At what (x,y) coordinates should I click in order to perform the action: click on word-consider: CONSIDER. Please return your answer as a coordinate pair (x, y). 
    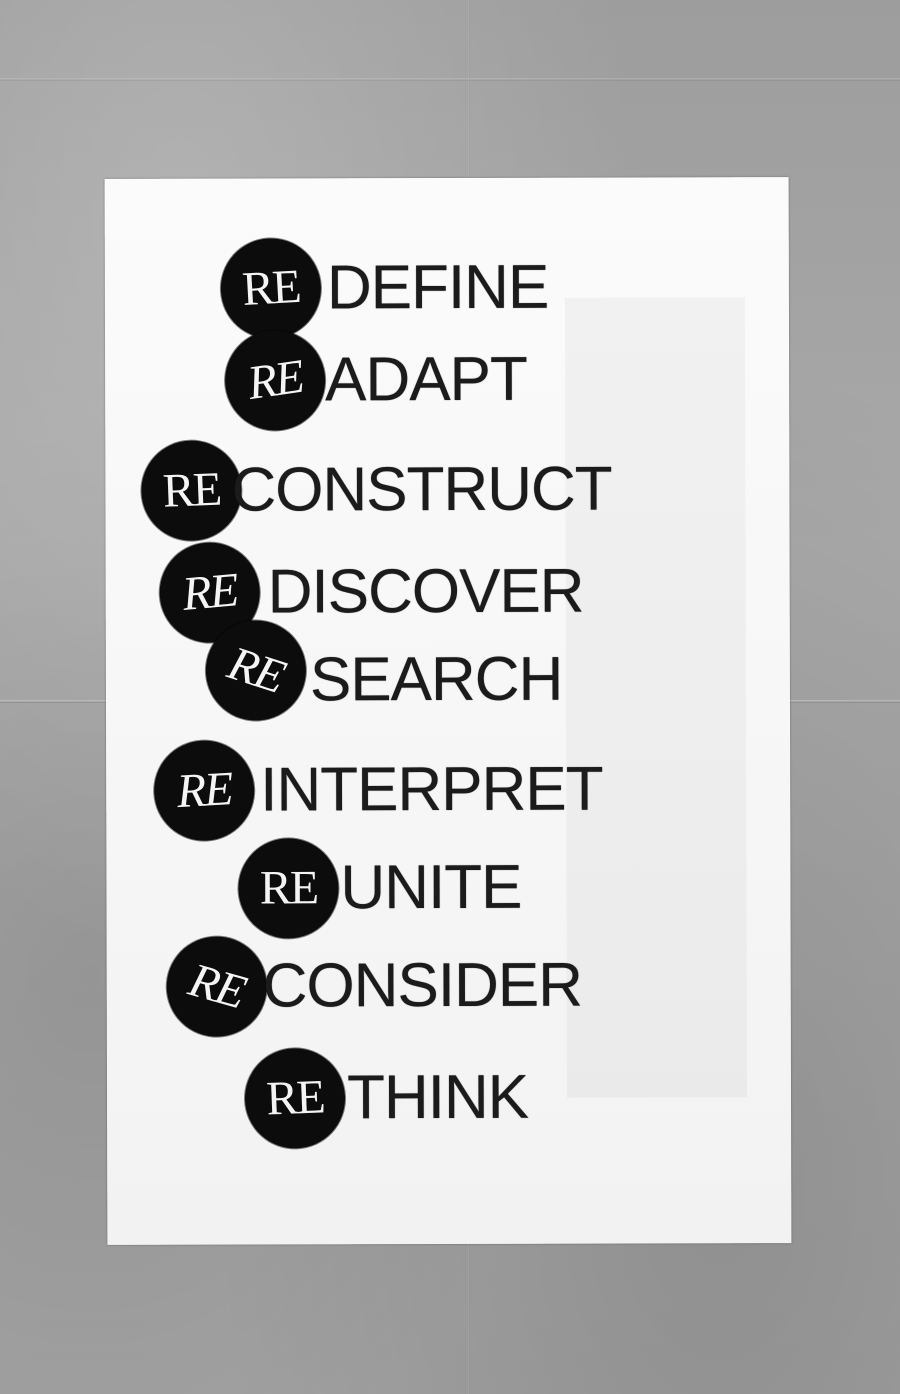
    Looking at the image, I should click on (422, 985).